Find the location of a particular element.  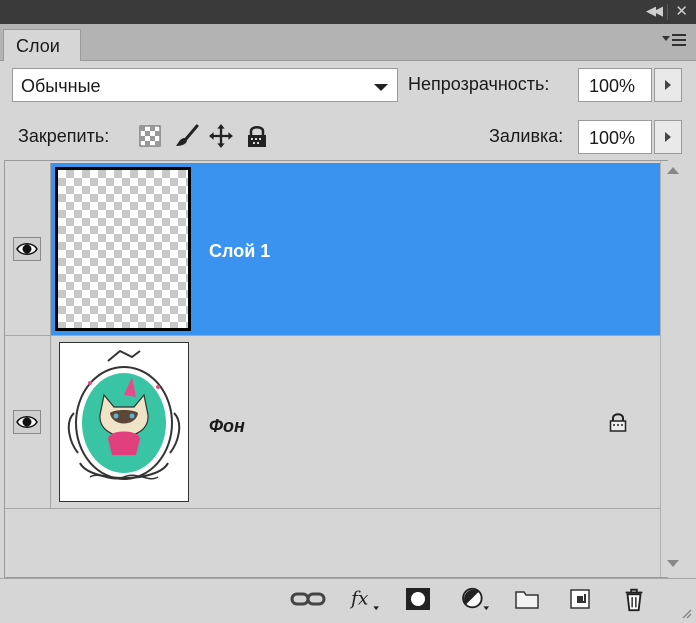

lock-transparent-pixels-icon is located at coordinates (150, 136).